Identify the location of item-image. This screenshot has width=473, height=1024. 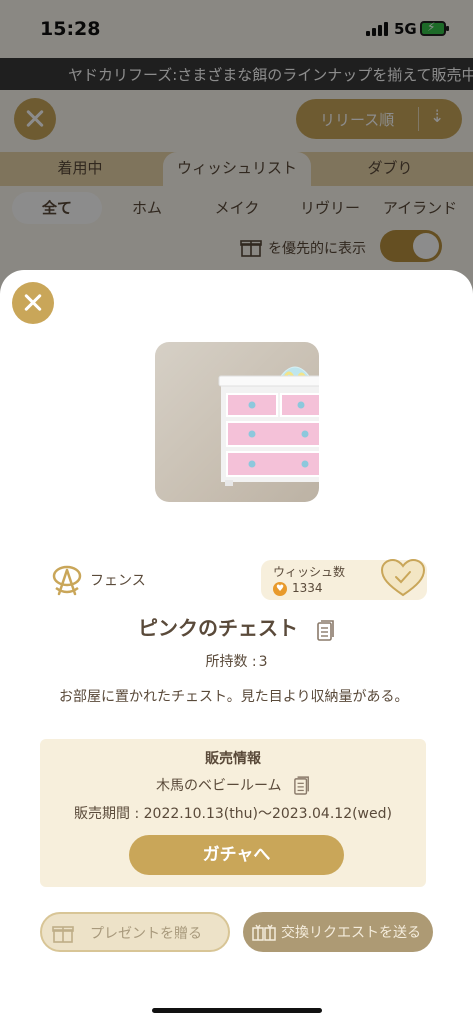
(237, 422).